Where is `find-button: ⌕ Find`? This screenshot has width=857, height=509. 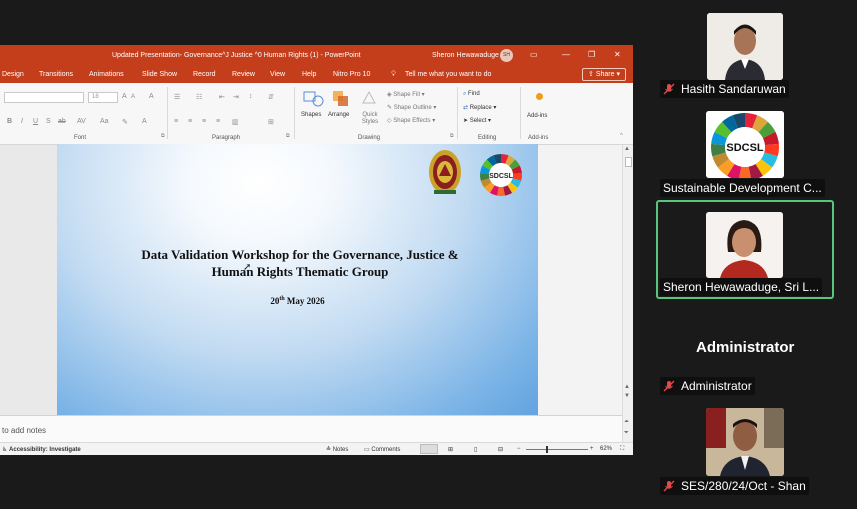 find-button: ⌕ Find is located at coordinates (471, 94).